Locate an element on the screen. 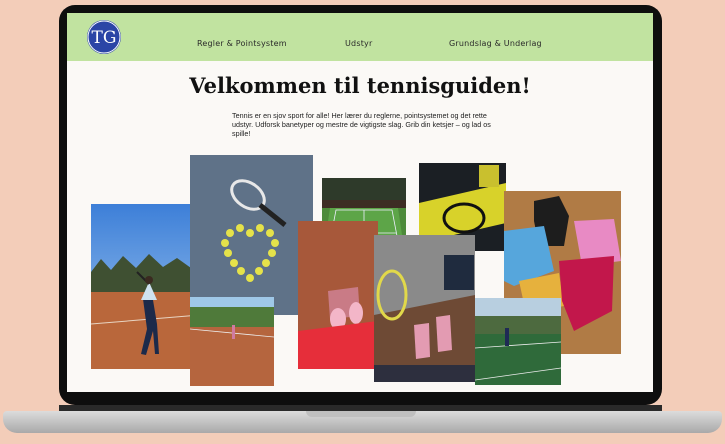 The image size is (725, 444). clay-court-photo is located at coordinates (232, 341).